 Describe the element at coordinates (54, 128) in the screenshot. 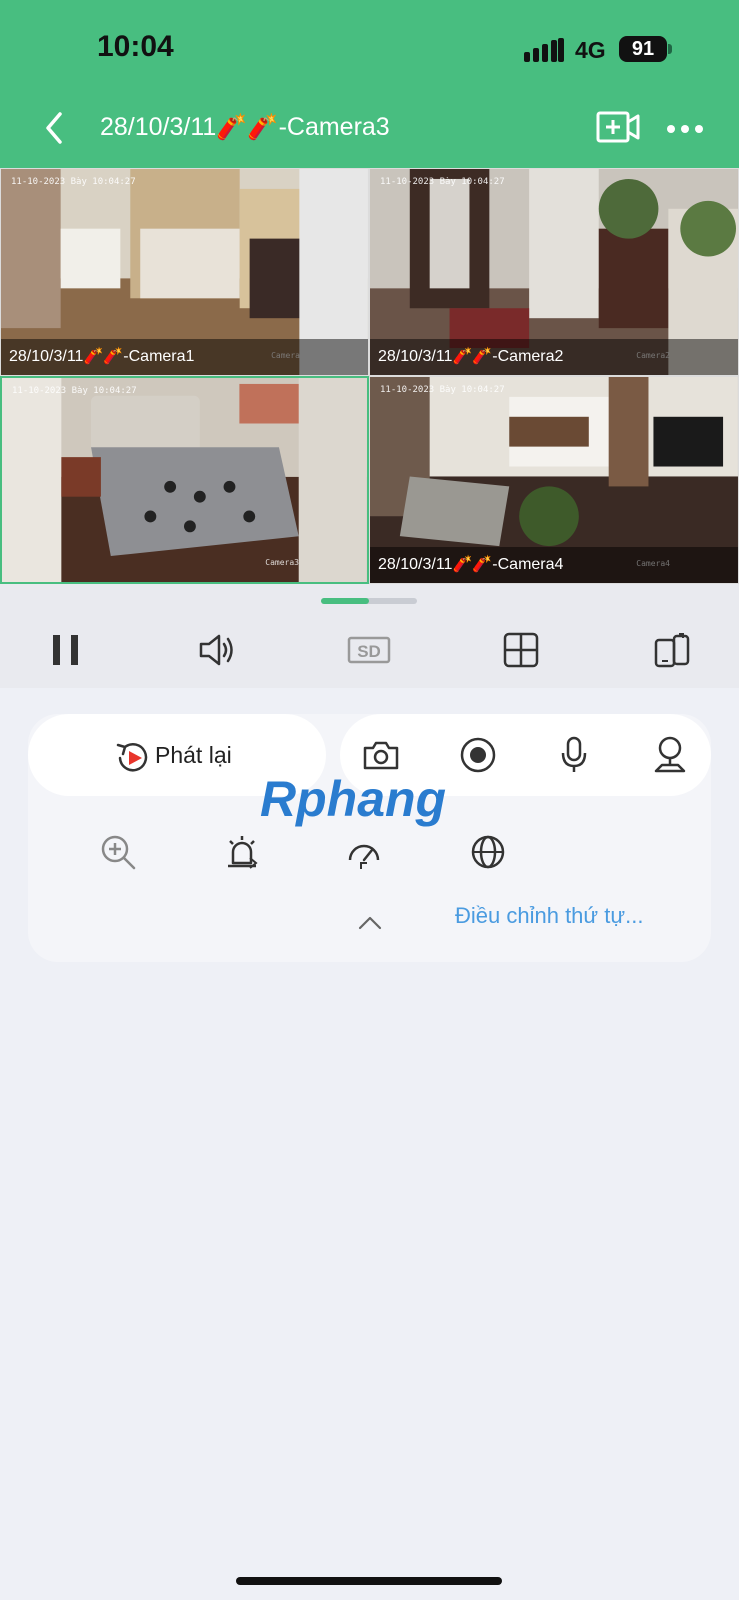

I see `back-button` at that location.